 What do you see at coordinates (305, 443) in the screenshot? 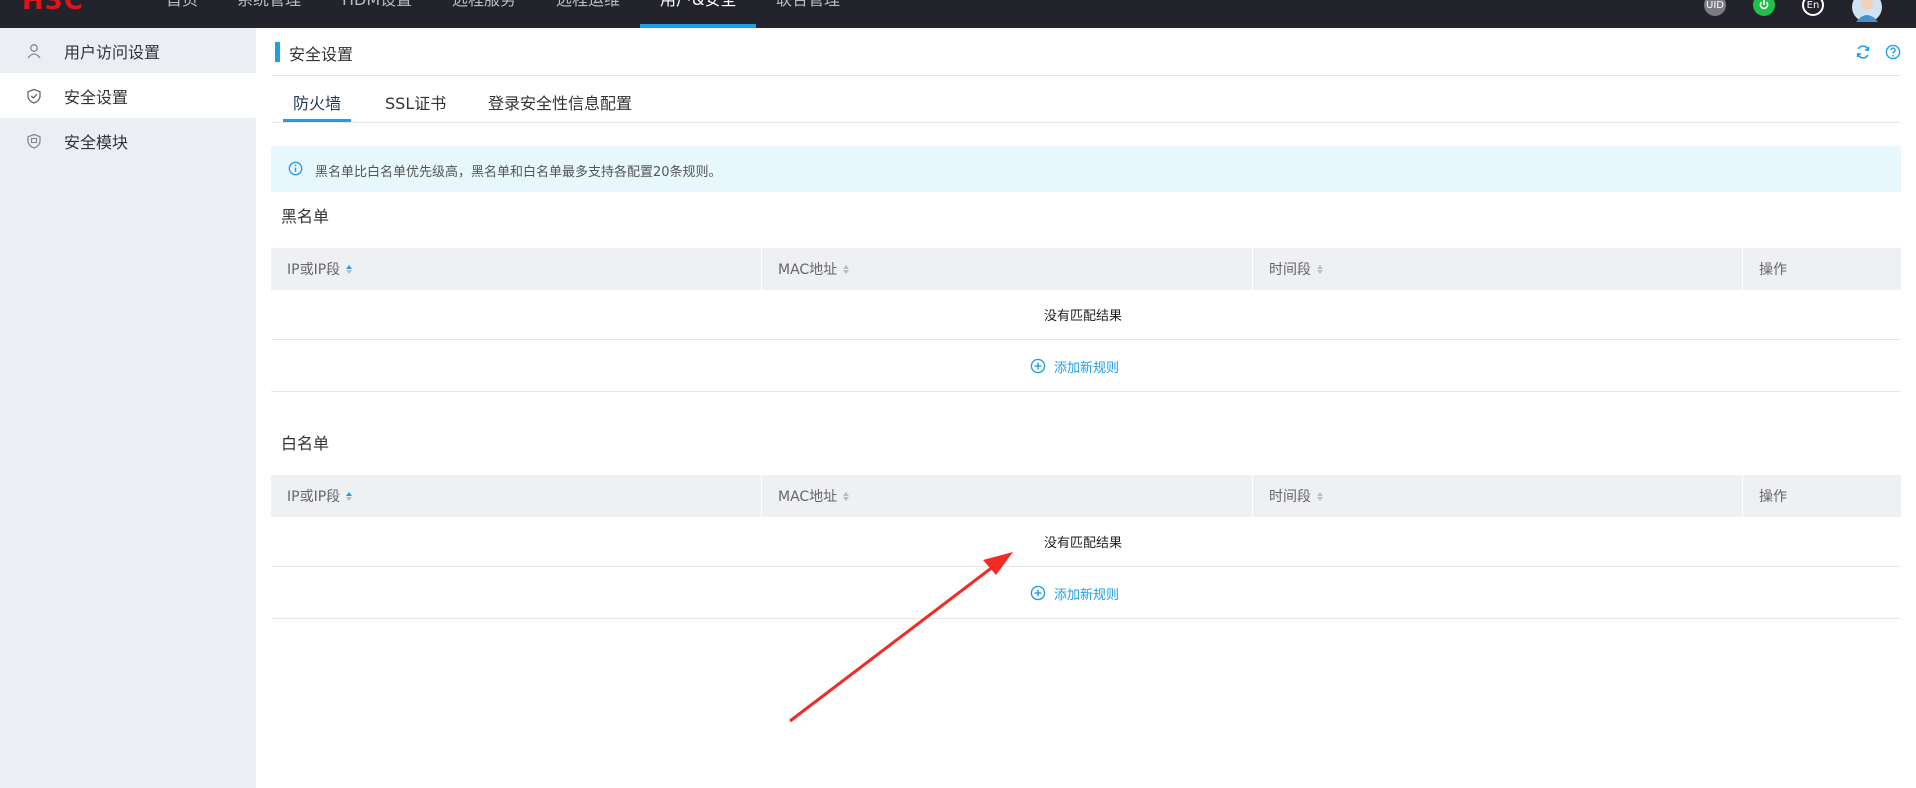
I see `whitelist-title: 白名单` at bounding box center [305, 443].